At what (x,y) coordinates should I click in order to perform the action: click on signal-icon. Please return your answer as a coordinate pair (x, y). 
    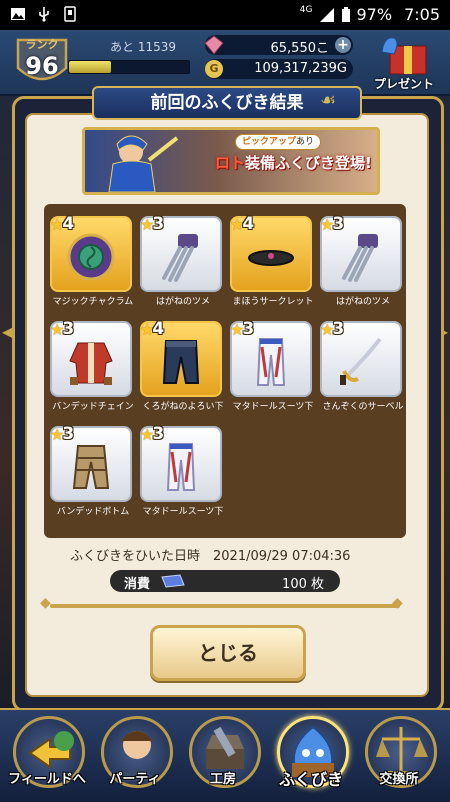
    Looking at the image, I should click on (326, 14).